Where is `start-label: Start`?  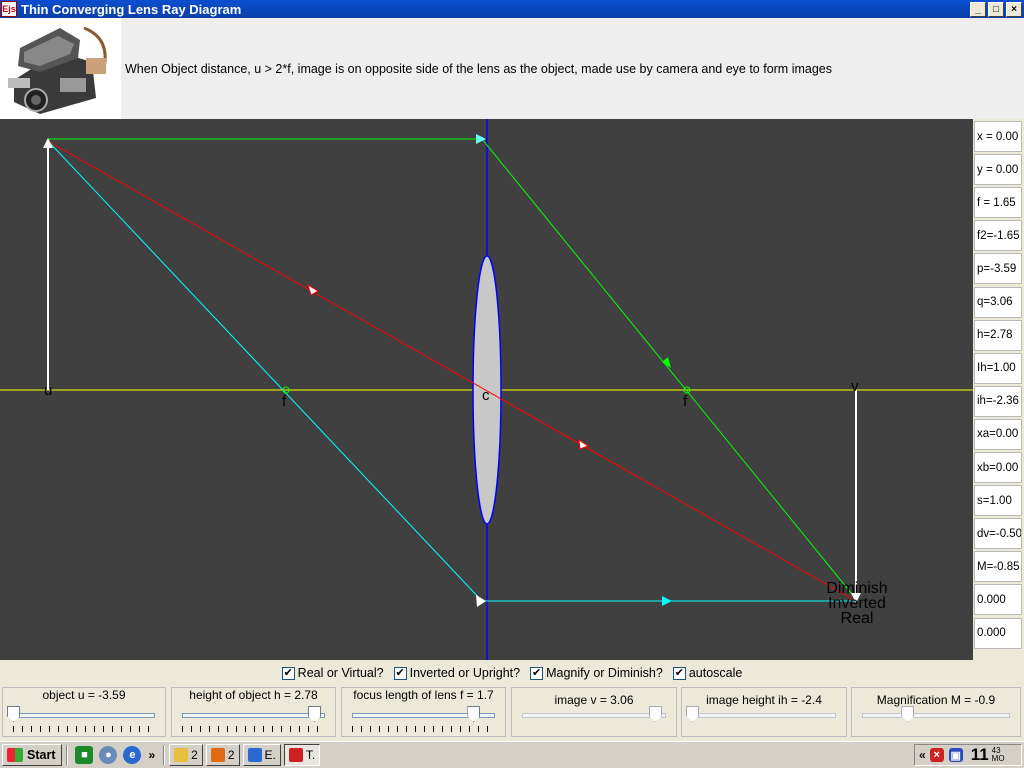 start-label: Start is located at coordinates (41, 755).